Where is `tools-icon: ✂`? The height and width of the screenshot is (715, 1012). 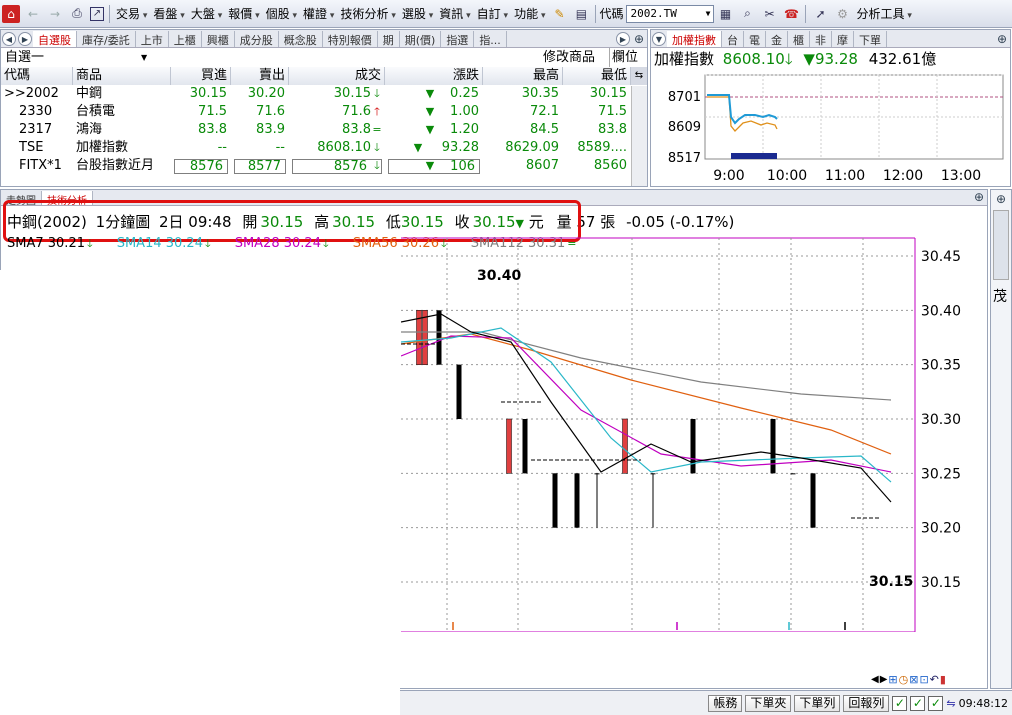 tools-icon: ✂ is located at coordinates (769, 14).